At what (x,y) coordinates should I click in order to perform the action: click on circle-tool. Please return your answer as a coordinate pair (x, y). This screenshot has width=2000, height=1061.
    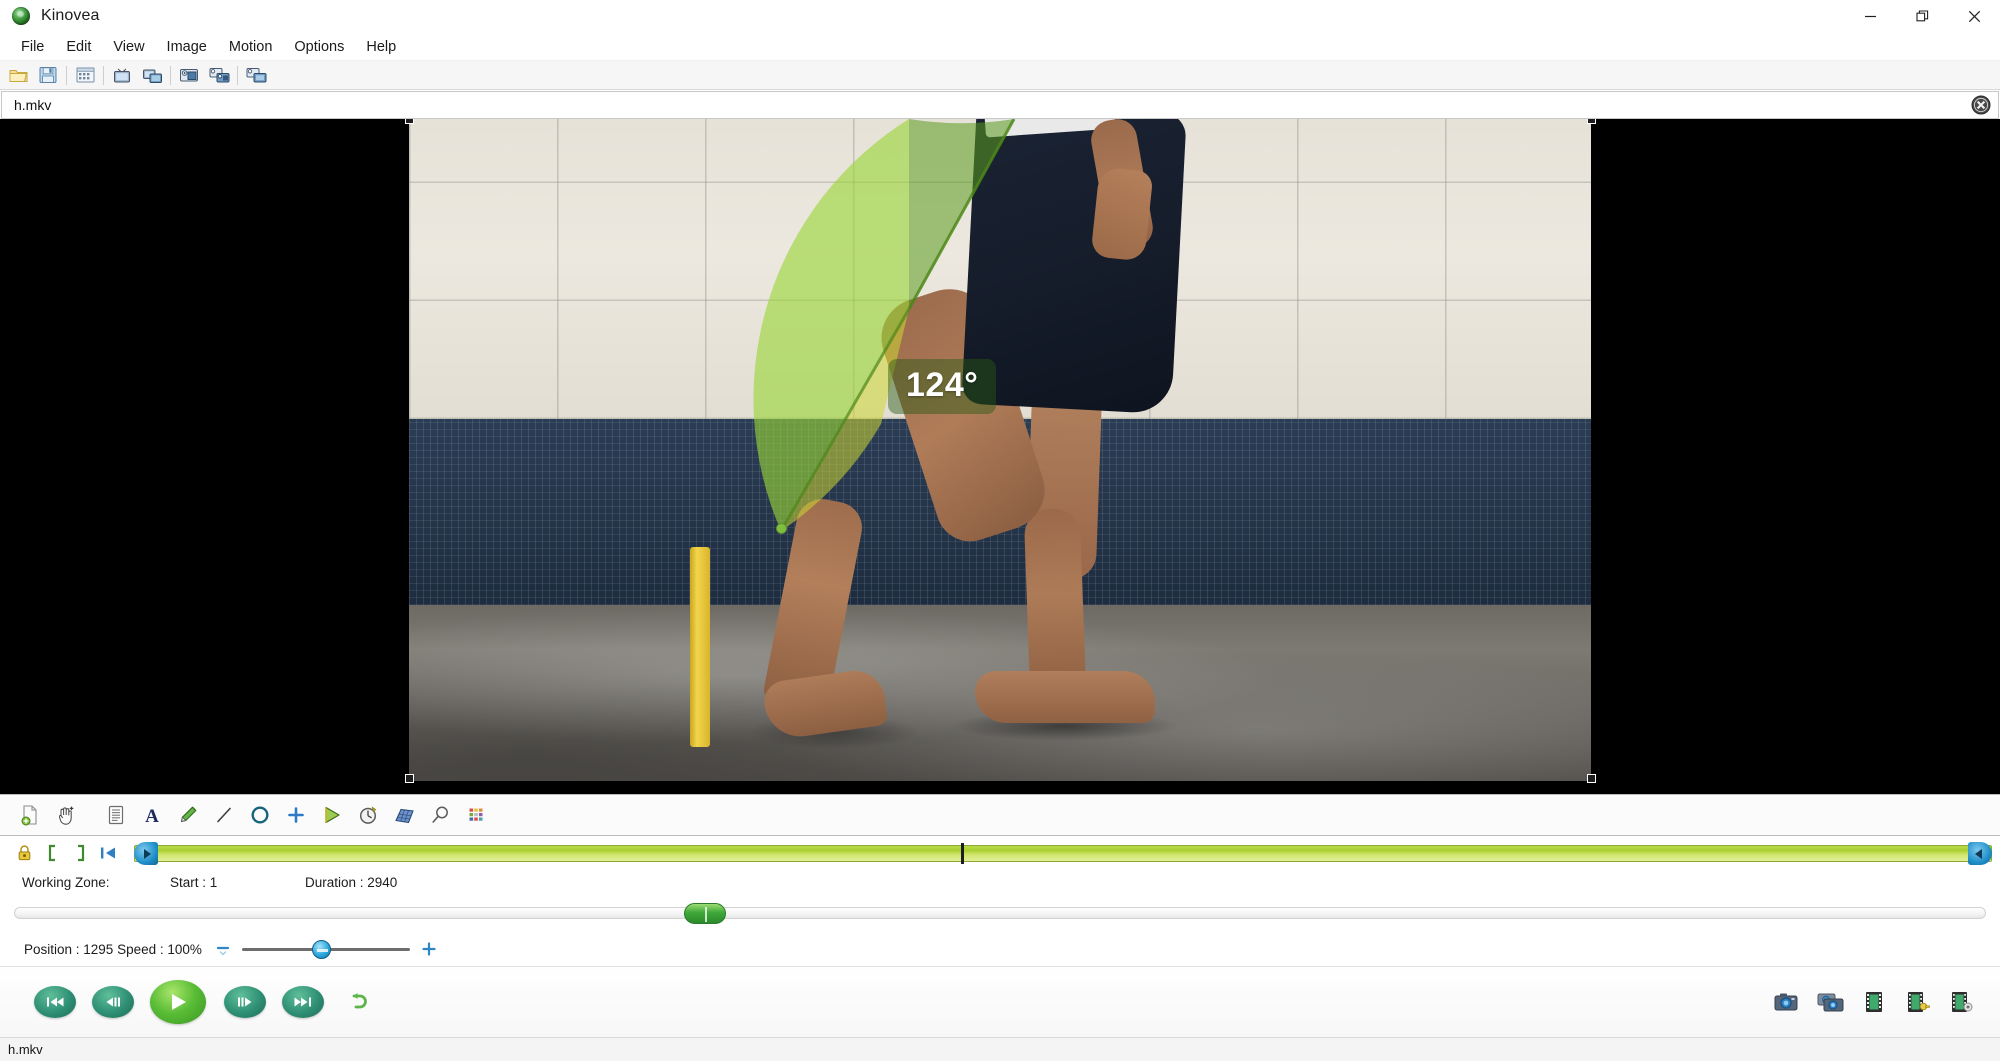
    Looking at the image, I should click on (260, 815).